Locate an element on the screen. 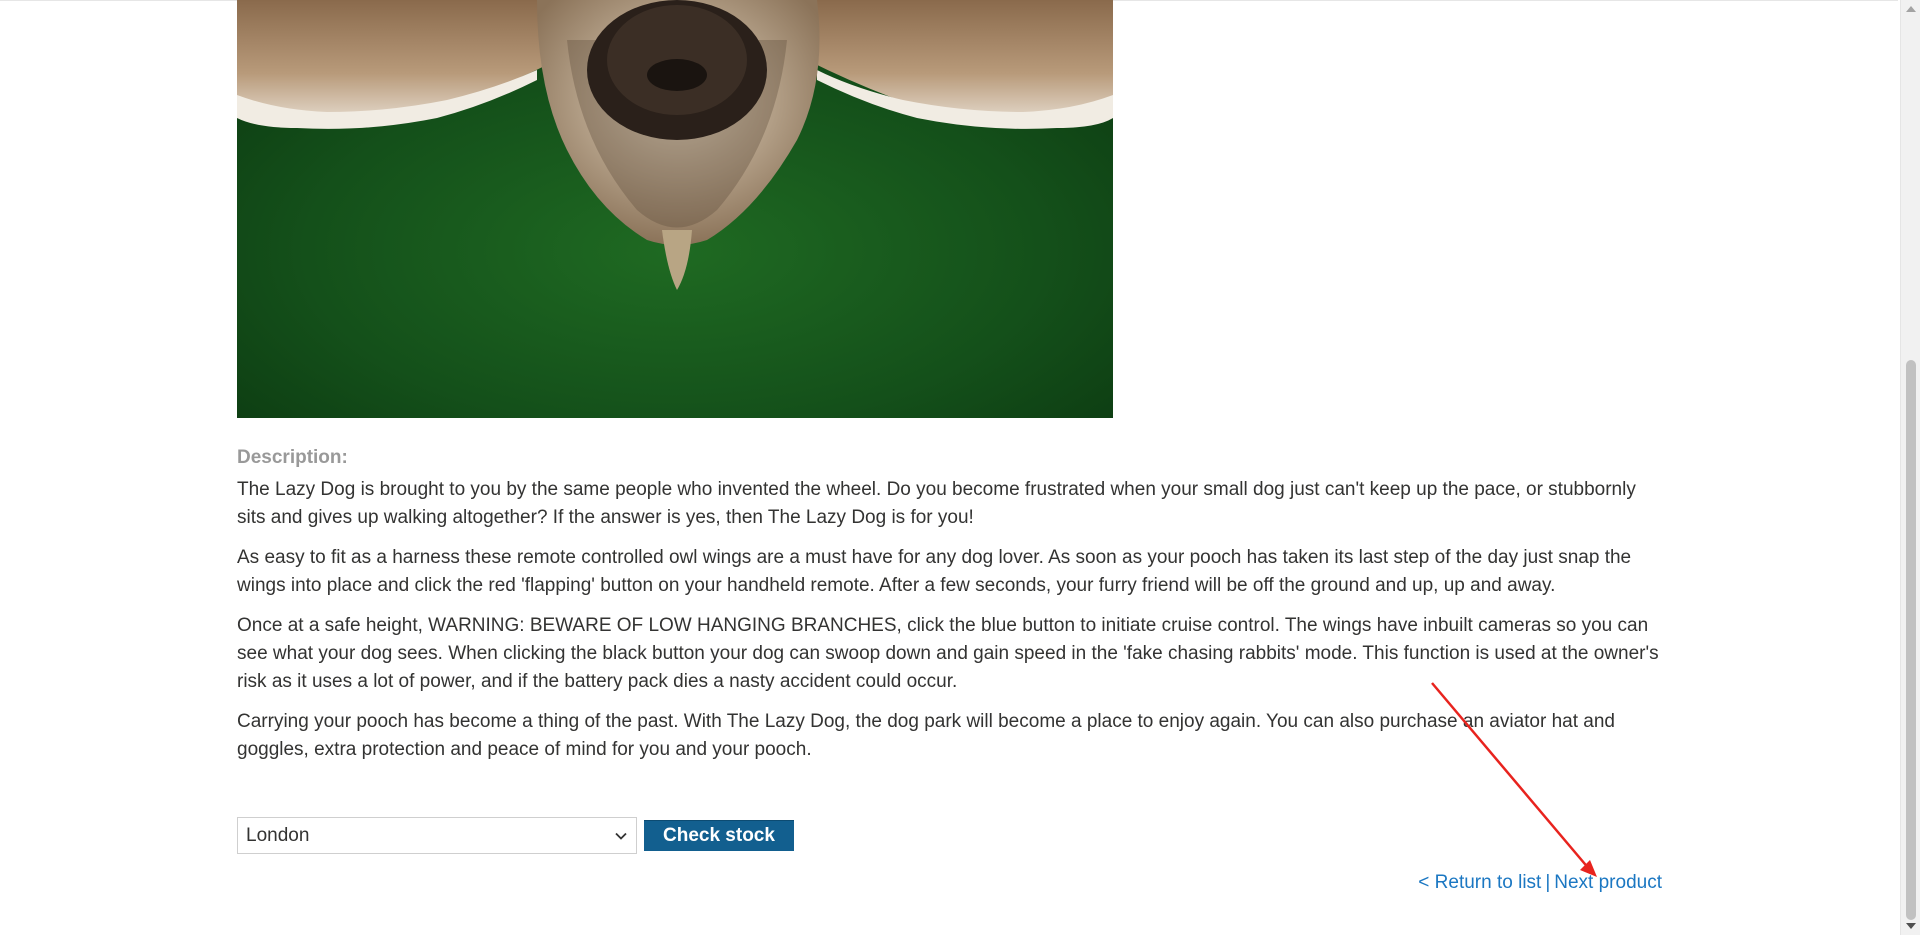 Image resolution: width=1920 pixels, height=935 pixels. chevron-down-icon is located at coordinates (621, 836).